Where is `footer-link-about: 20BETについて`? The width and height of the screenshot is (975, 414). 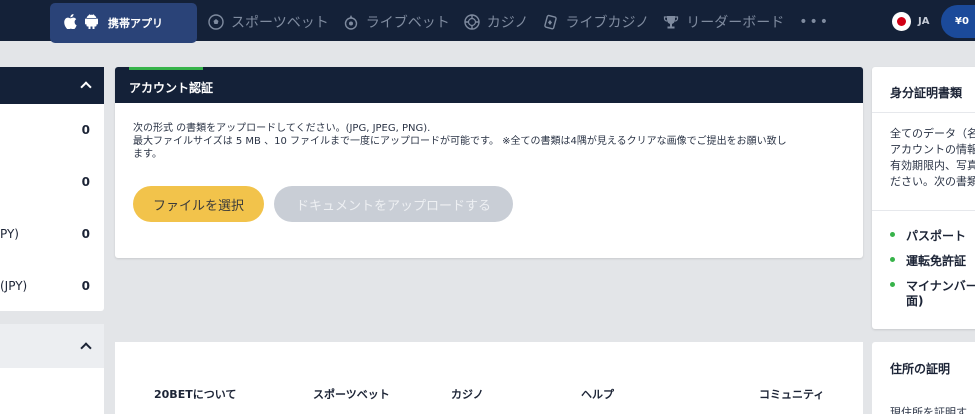 footer-link-about: 20BETについて is located at coordinates (195, 394).